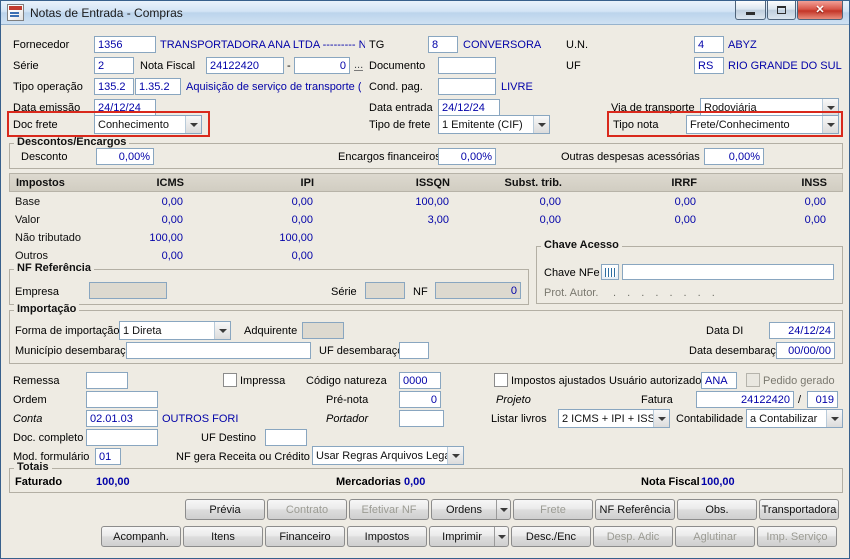 This screenshot has height=559, width=850. I want to click on impostos-button: Impostos, so click(387, 536).